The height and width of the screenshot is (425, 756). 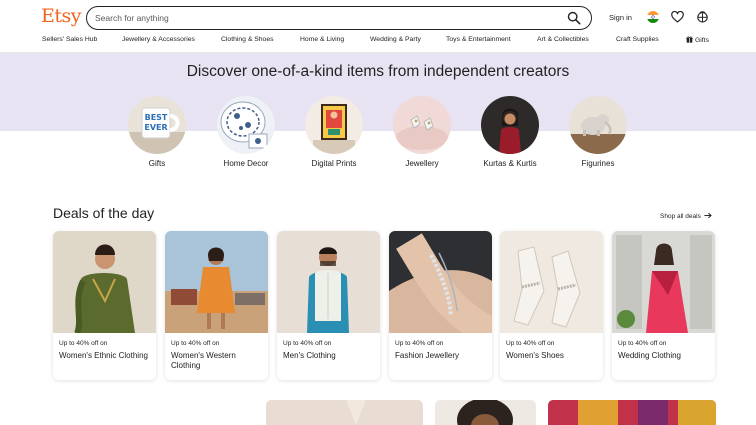 What do you see at coordinates (598, 125) in the screenshot?
I see `category-figurines-image` at bounding box center [598, 125].